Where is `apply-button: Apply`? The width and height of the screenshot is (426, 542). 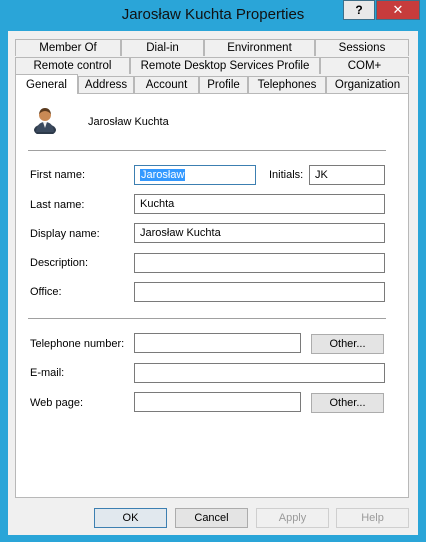
apply-button: Apply is located at coordinates (292, 518).